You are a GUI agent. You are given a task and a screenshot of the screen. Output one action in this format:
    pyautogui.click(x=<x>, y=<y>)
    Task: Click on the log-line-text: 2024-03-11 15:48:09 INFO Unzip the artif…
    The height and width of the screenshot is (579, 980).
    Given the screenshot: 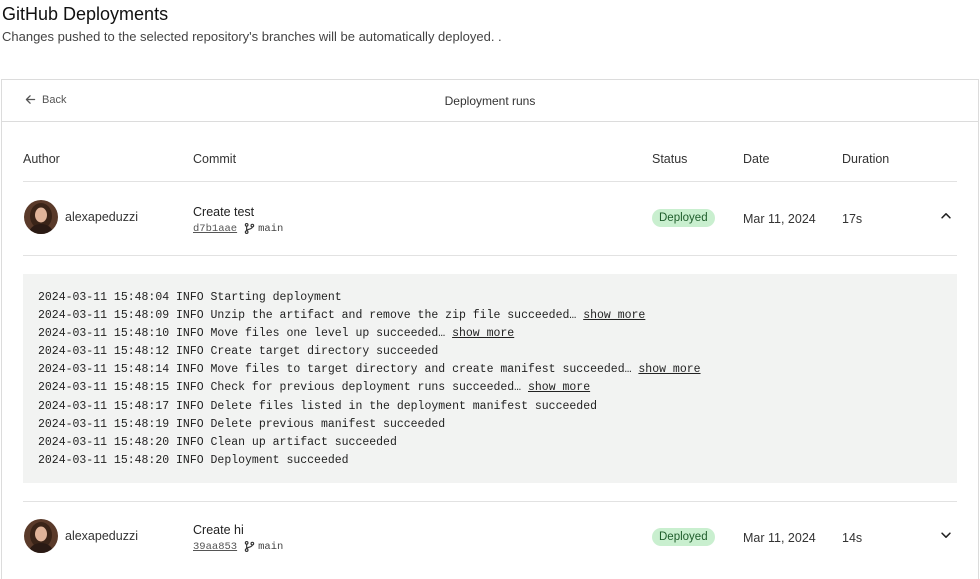 What is the action you would take?
    pyautogui.click(x=307, y=316)
    